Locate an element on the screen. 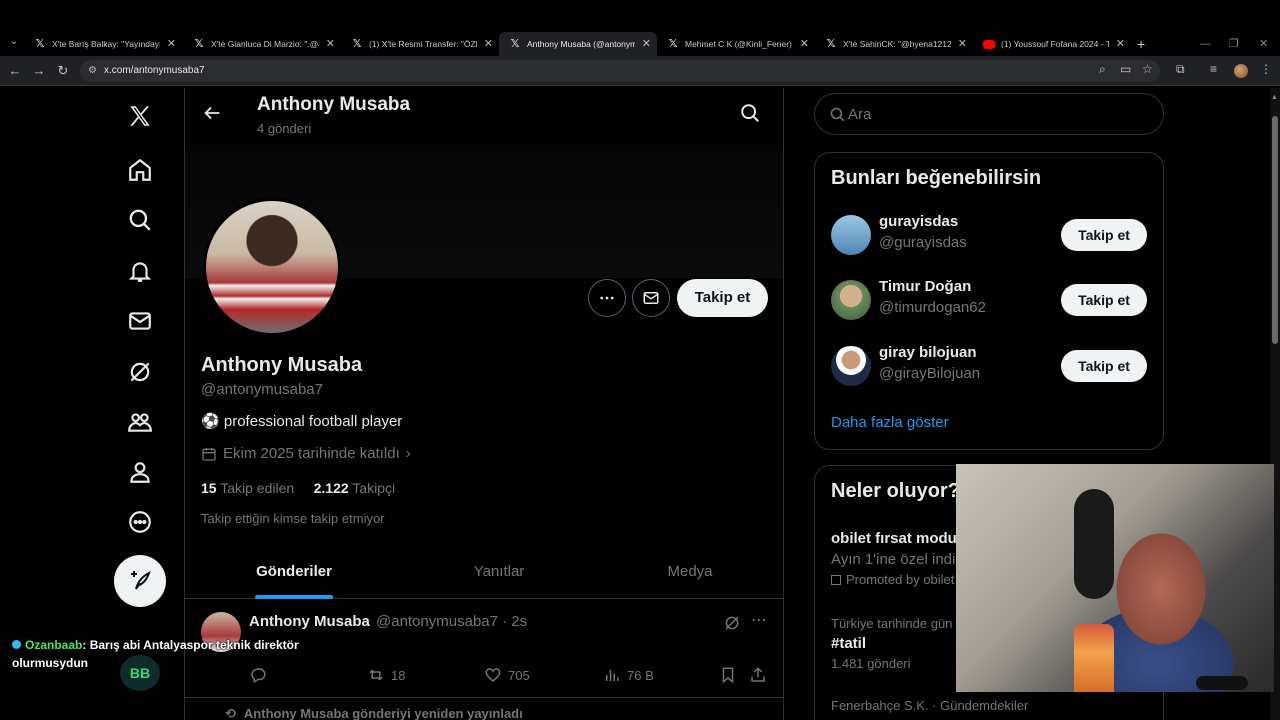  post-author-name: Anthony Musaba is located at coordinates (309, 621).